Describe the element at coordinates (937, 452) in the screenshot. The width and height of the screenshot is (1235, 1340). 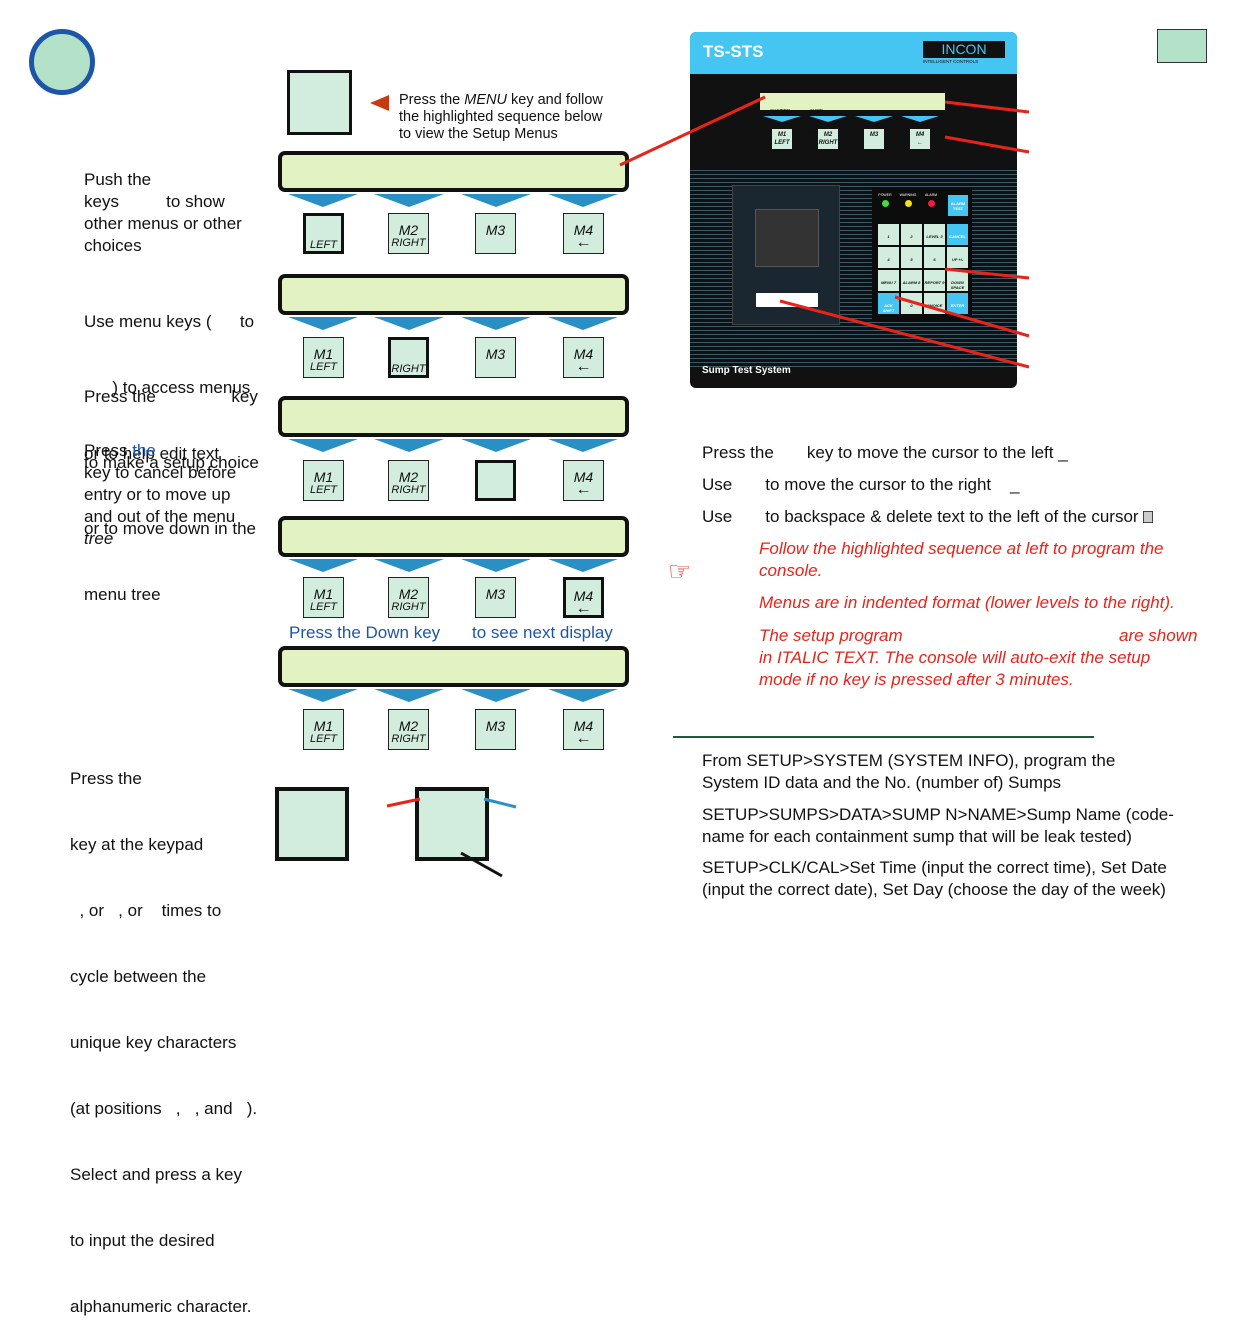
I see `help-text: key to move the cursor to the left _` at that location.